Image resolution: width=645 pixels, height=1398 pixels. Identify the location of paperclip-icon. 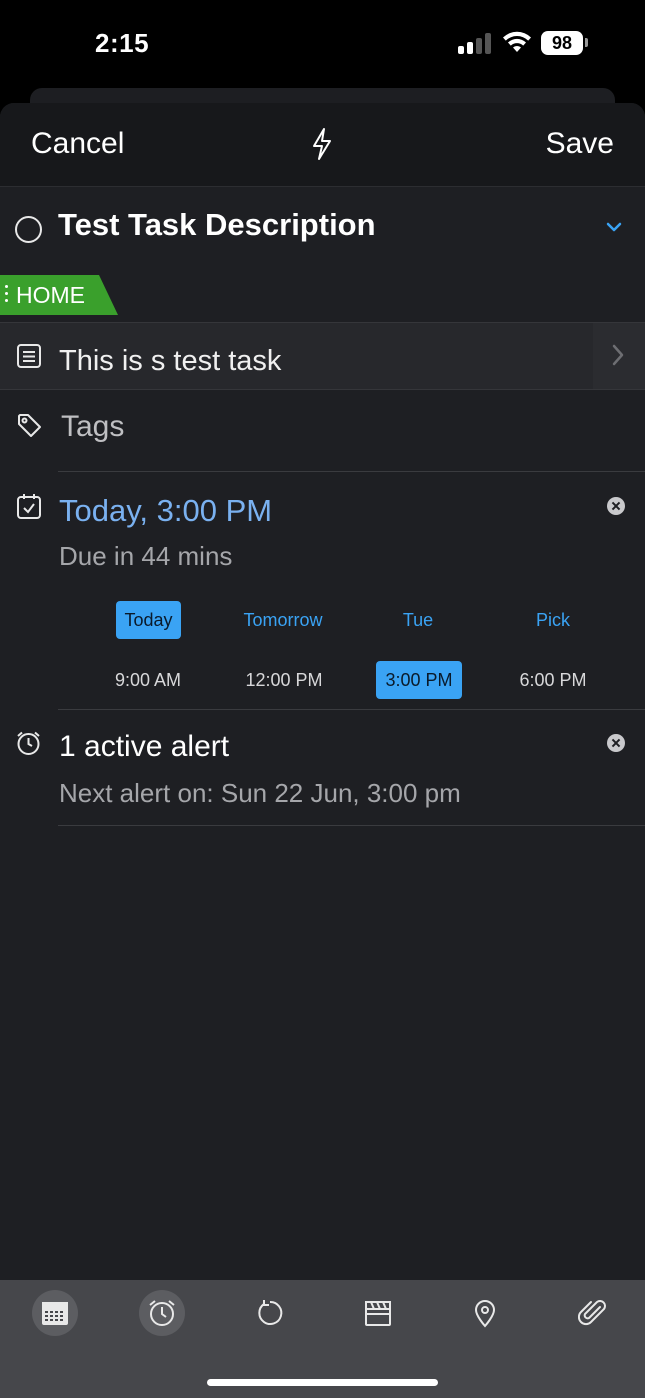
(593, 1313).